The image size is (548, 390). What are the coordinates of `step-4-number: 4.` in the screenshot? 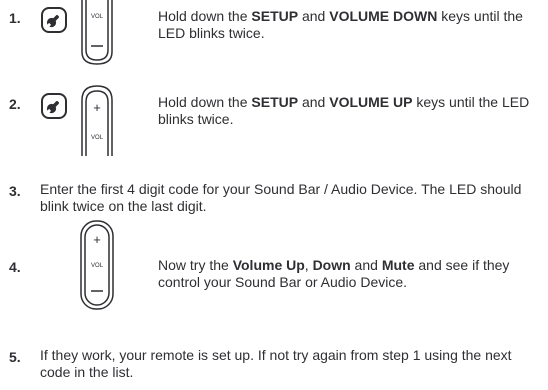 It's located at (15, 267).